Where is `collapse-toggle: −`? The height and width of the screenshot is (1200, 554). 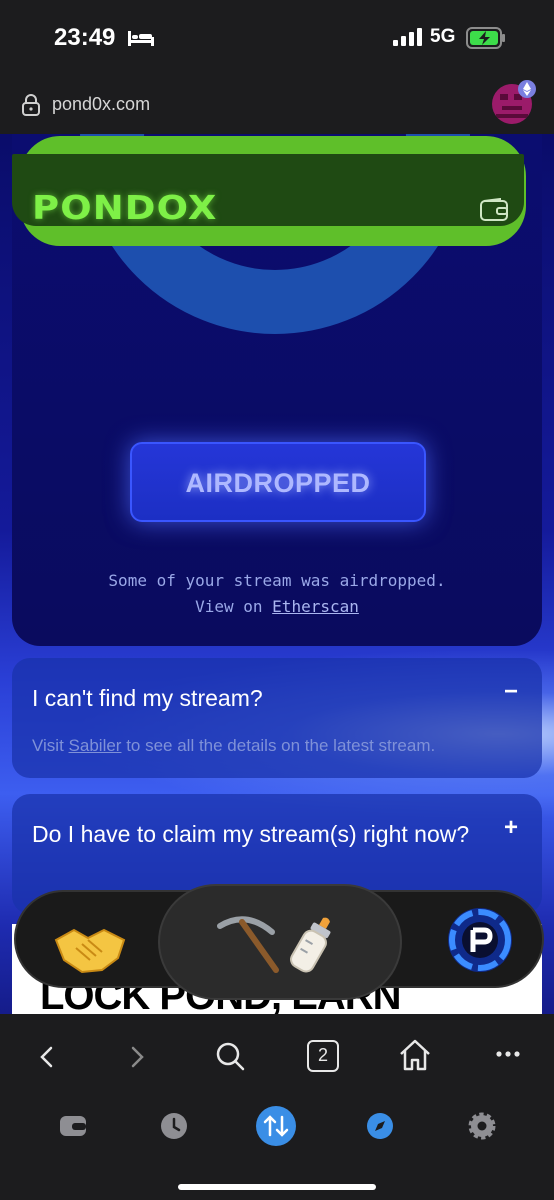 collapse-toggle: − is located at coordinates (511, 692).